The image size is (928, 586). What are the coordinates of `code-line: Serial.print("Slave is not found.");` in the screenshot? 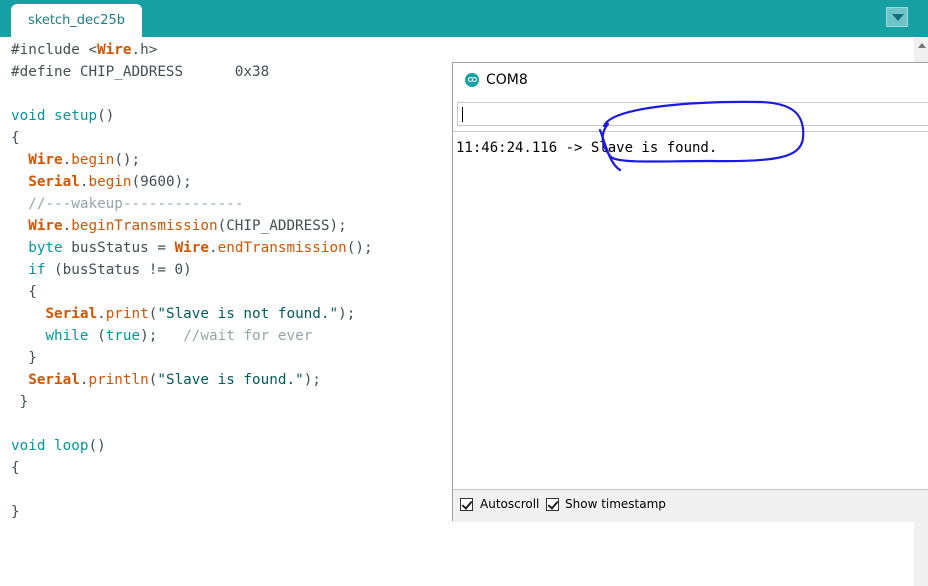 It's located at (192, 314).